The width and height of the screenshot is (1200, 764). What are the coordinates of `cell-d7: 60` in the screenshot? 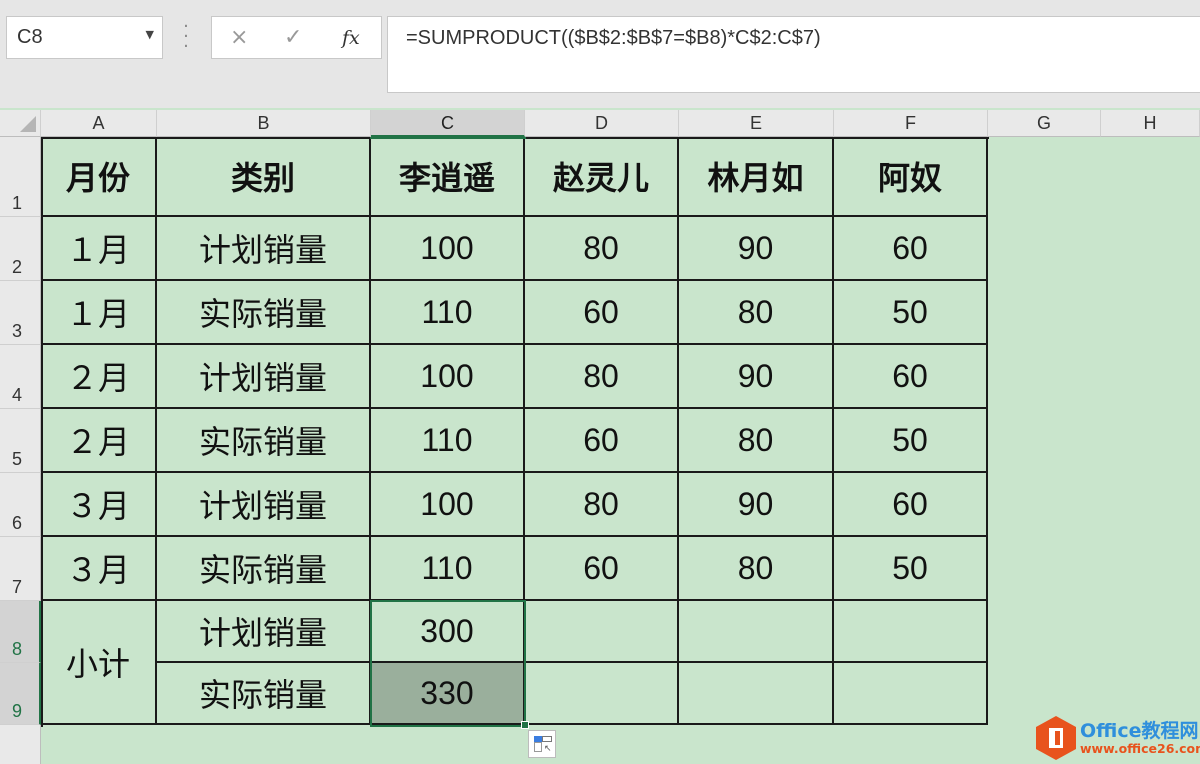 It's located at (602, 569).